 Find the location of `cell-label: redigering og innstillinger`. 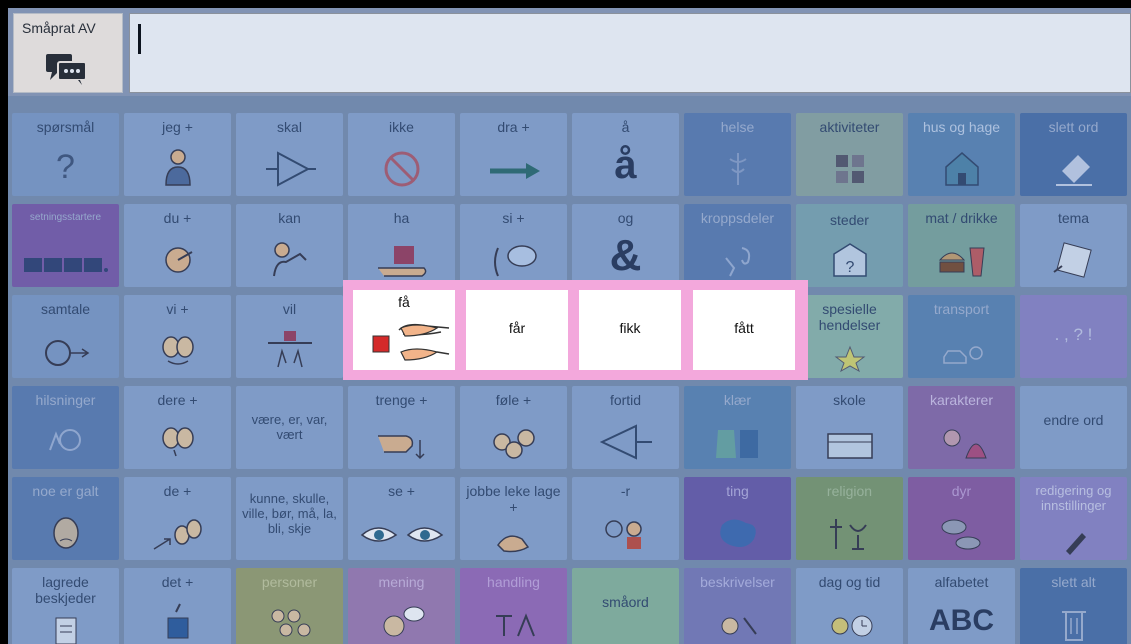

cell-label: redigering og innstillinger is located at coordinates (1073, 498).